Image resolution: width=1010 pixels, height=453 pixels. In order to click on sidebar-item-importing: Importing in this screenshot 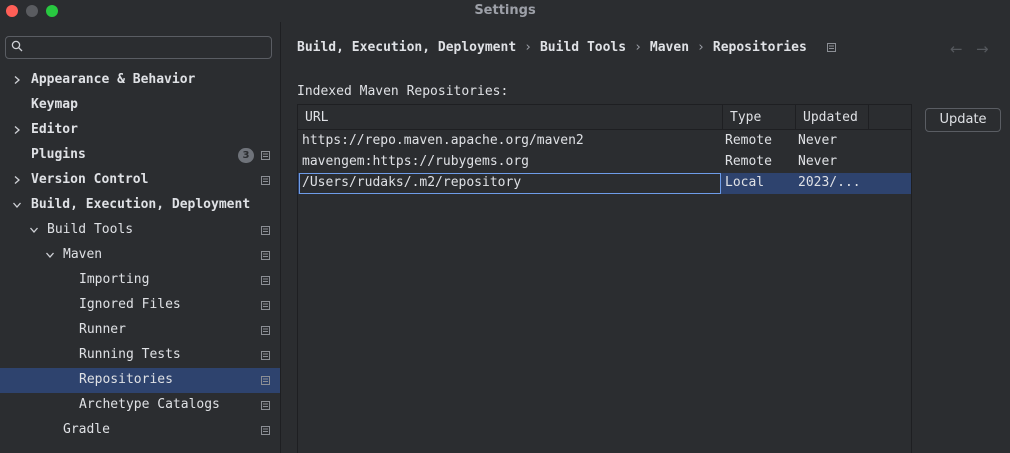, I will do `click(140, 280)`.